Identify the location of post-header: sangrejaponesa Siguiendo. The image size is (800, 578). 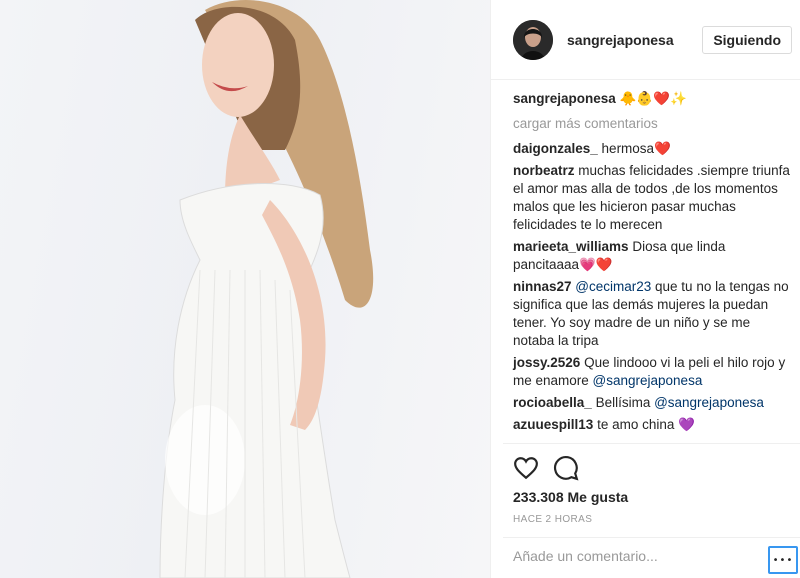
(645, 40).